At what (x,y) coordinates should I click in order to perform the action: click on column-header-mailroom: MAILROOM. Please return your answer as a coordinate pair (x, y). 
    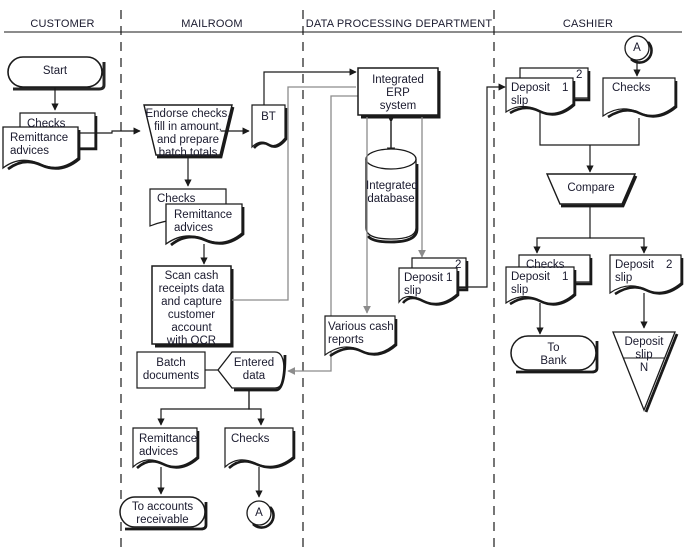
    Looking at the image, I should click on (212, 24).